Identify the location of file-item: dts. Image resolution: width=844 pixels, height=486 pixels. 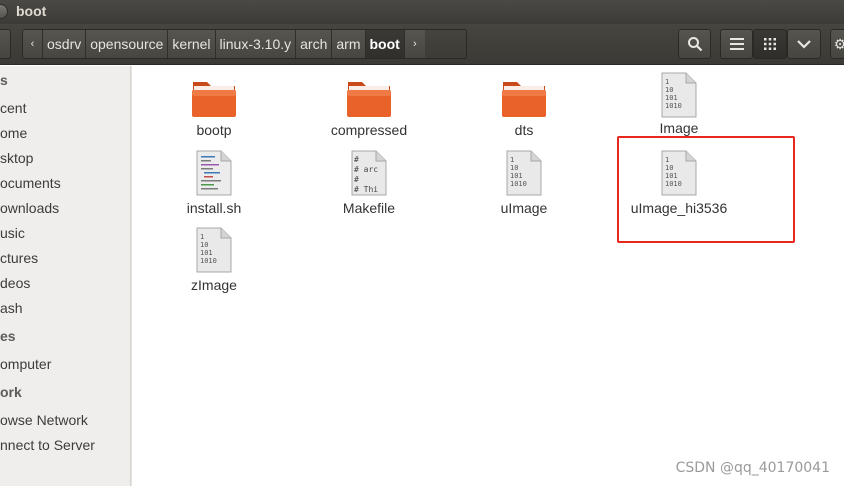
(524, 108).